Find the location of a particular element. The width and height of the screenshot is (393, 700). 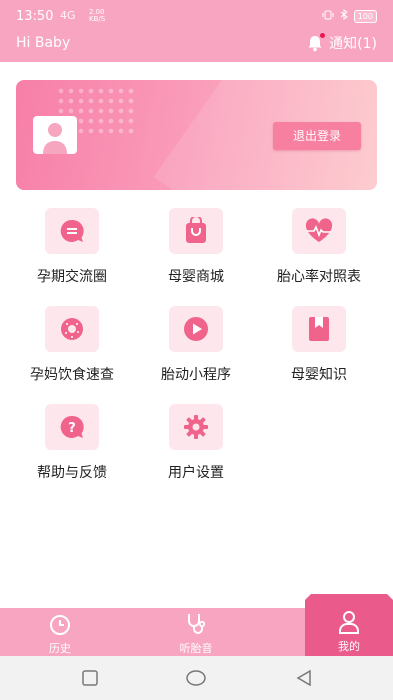

menu-item-settings: 用户设置 is located at coordinates (196, 443).